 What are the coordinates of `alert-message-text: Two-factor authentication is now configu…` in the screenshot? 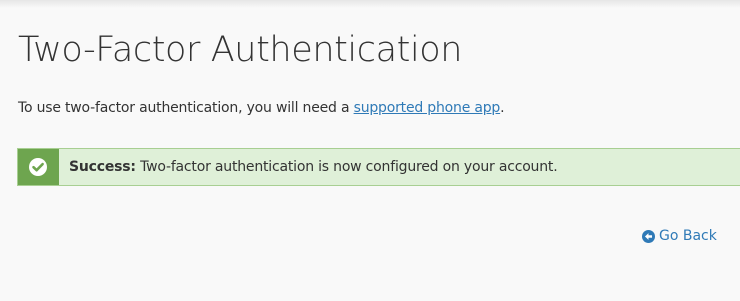 It's located at (346, 167).